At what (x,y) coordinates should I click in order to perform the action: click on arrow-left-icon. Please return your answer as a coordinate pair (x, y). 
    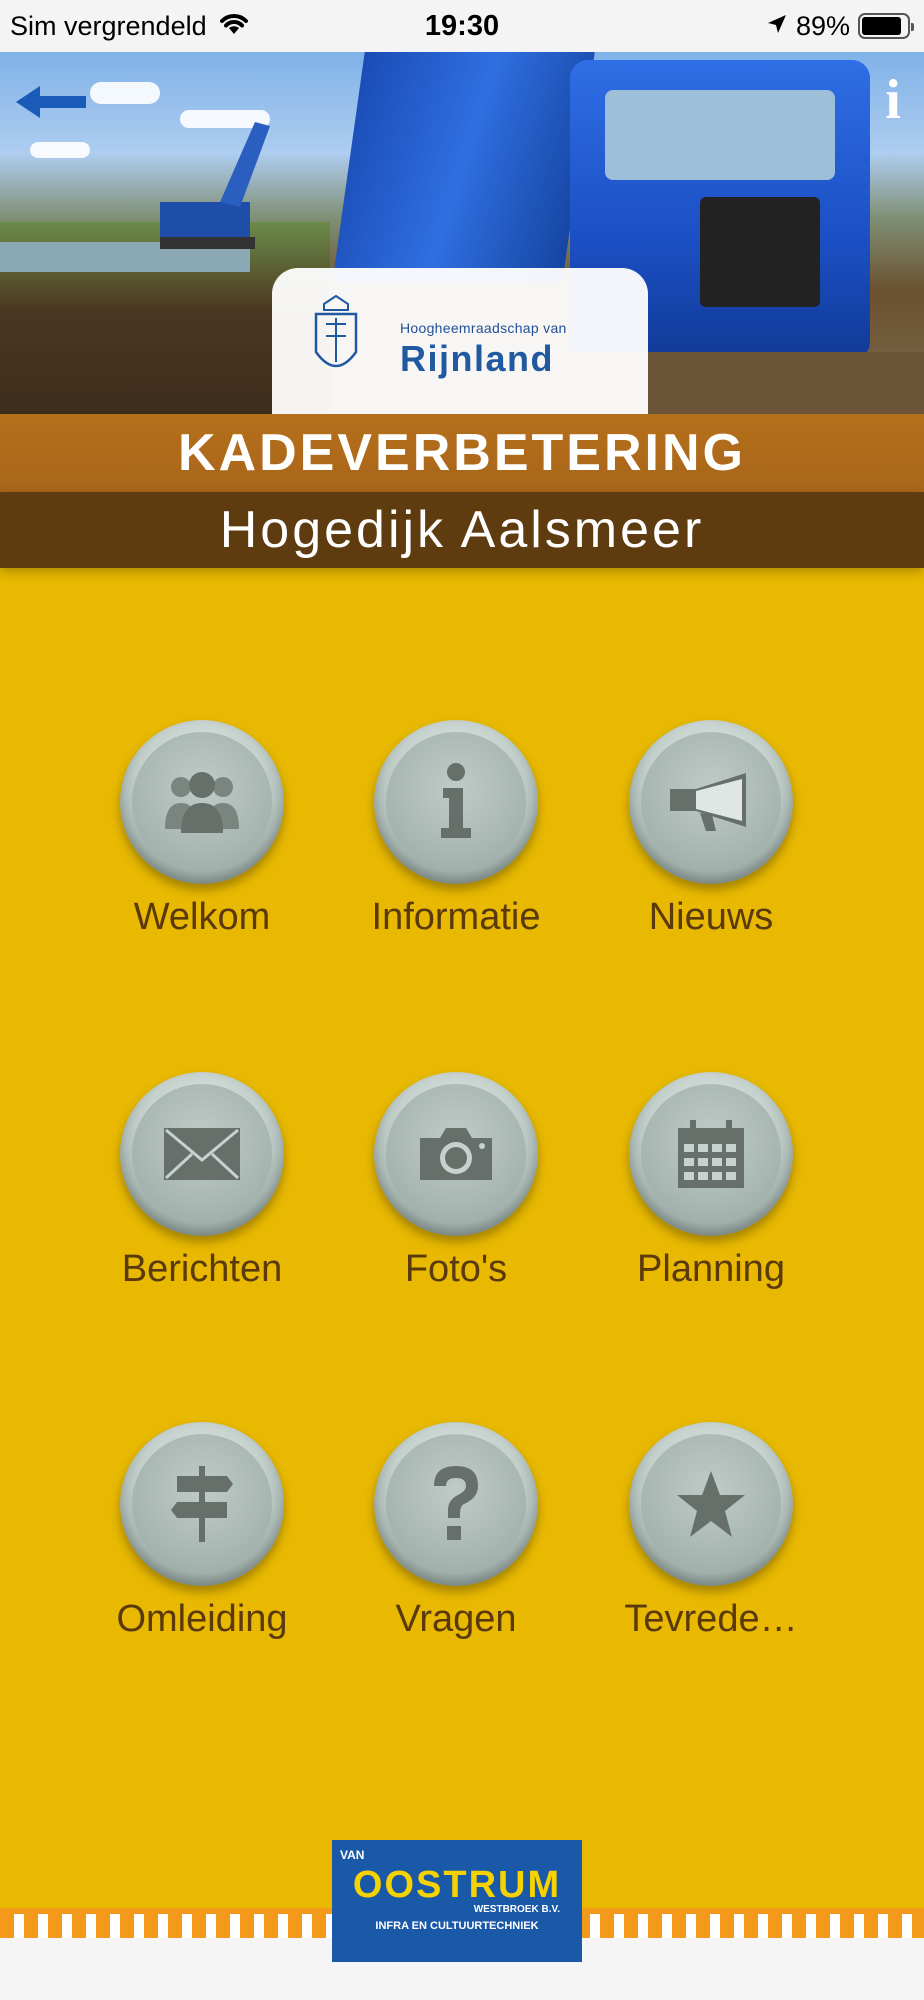
    Looking at the image, I should click on (51, 102).